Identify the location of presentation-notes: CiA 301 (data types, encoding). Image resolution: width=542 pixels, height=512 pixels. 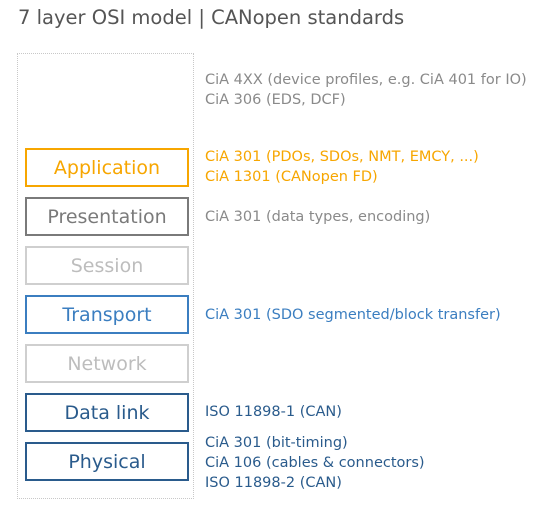
(317, 217).